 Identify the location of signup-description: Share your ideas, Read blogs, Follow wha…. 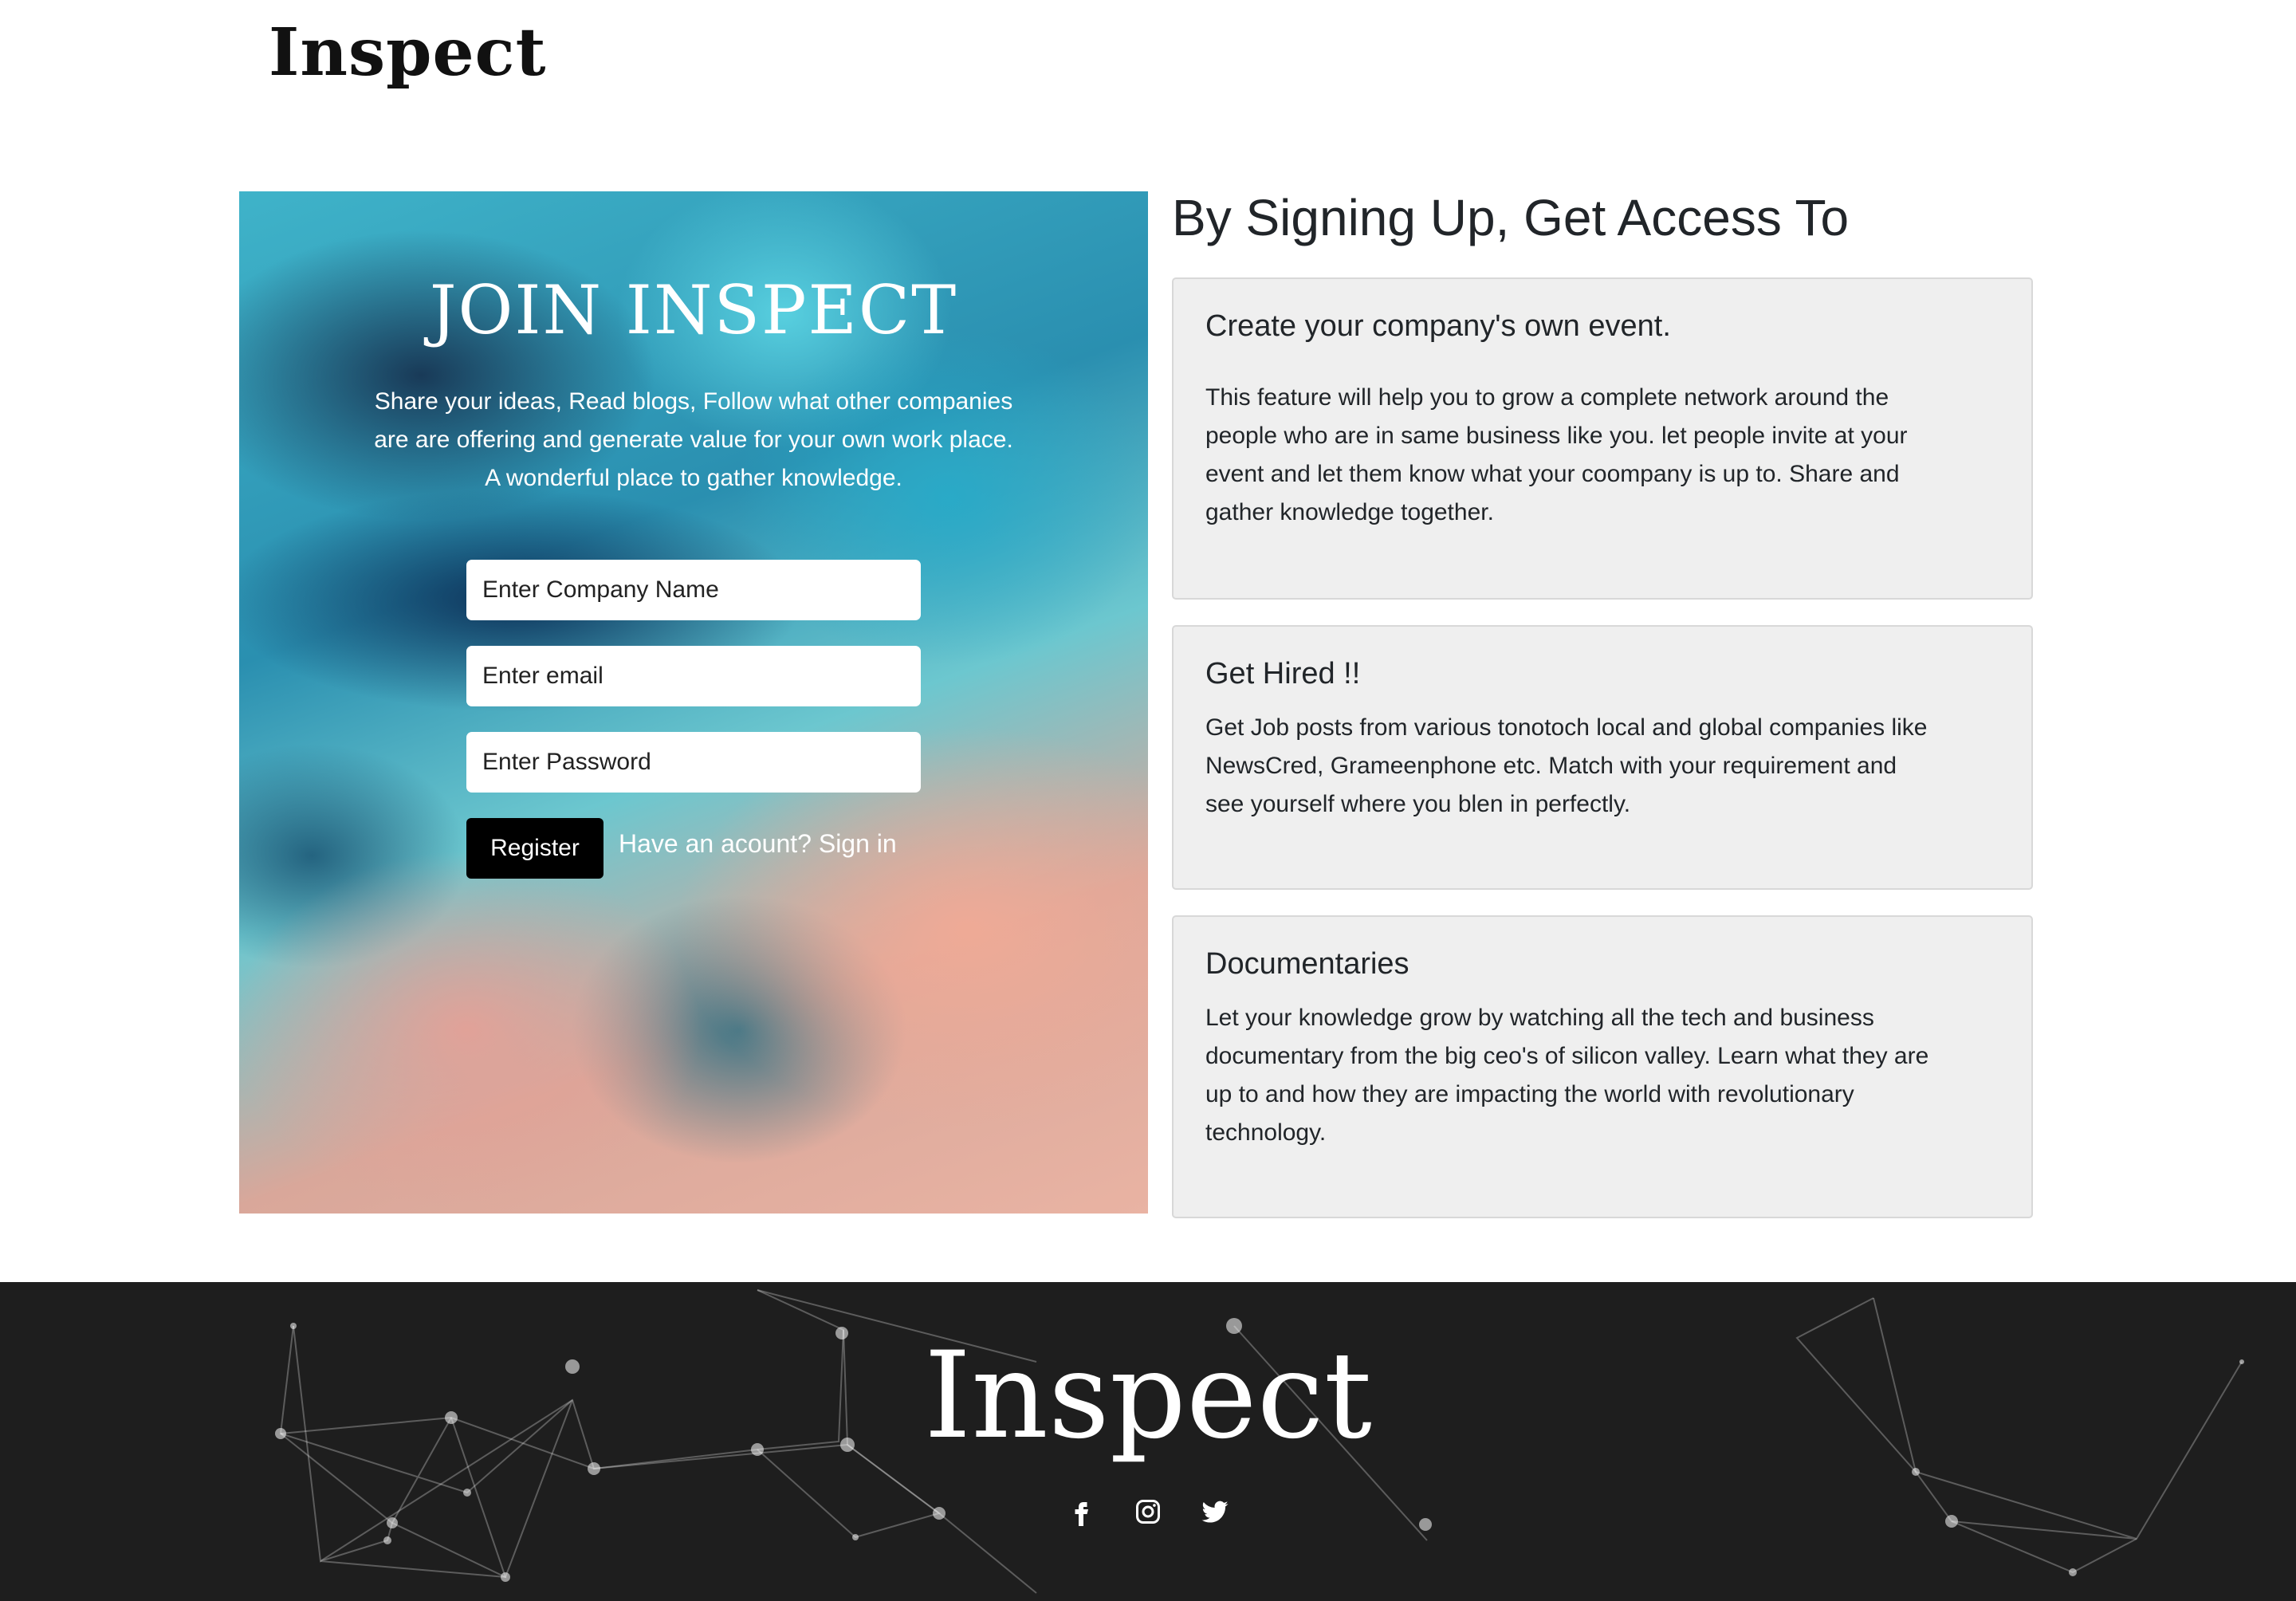
(693, 440).